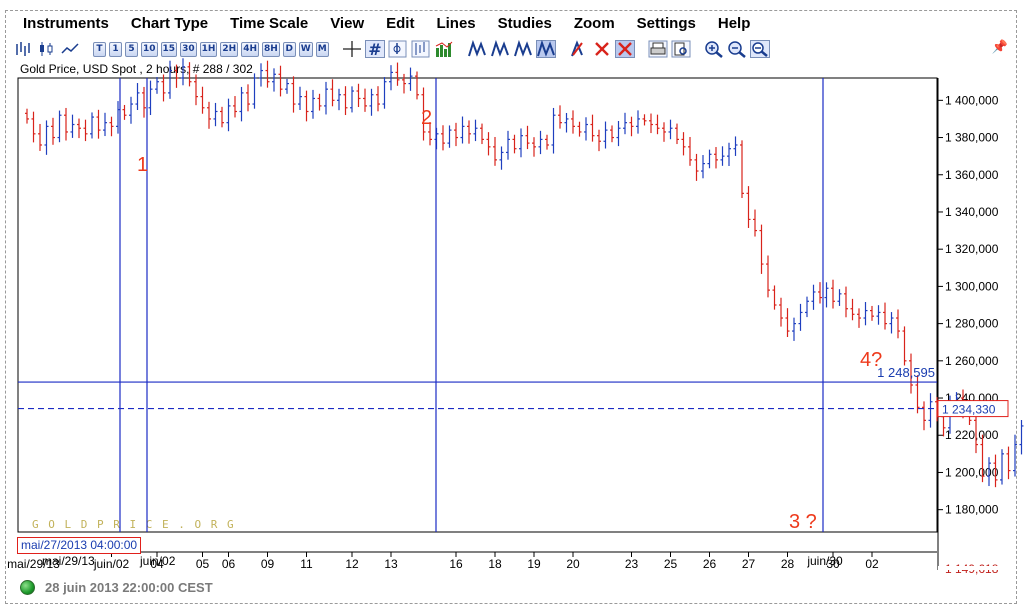 This screenshot has height=612, width=1024. Describe the element at coordinates (268, 564) in the screenshot. I see `x-tick-label: 09` at that location.